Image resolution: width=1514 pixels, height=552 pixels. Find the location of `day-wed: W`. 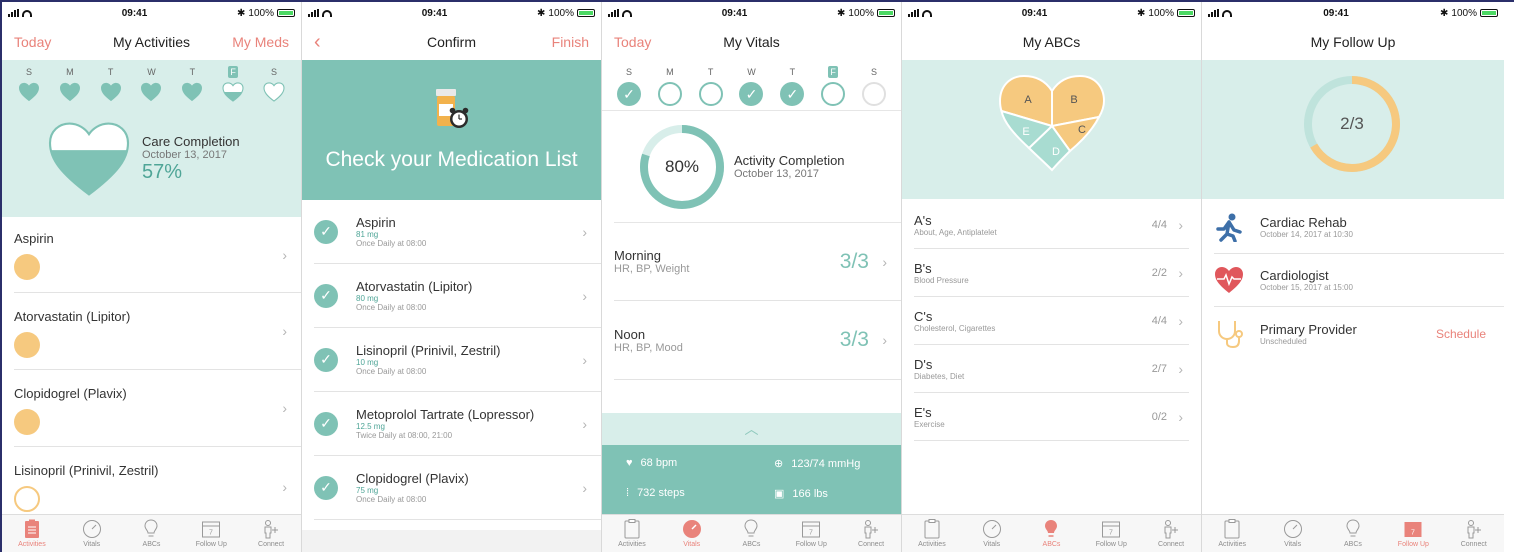

day-wed: W is located at coordinates (151, 85).